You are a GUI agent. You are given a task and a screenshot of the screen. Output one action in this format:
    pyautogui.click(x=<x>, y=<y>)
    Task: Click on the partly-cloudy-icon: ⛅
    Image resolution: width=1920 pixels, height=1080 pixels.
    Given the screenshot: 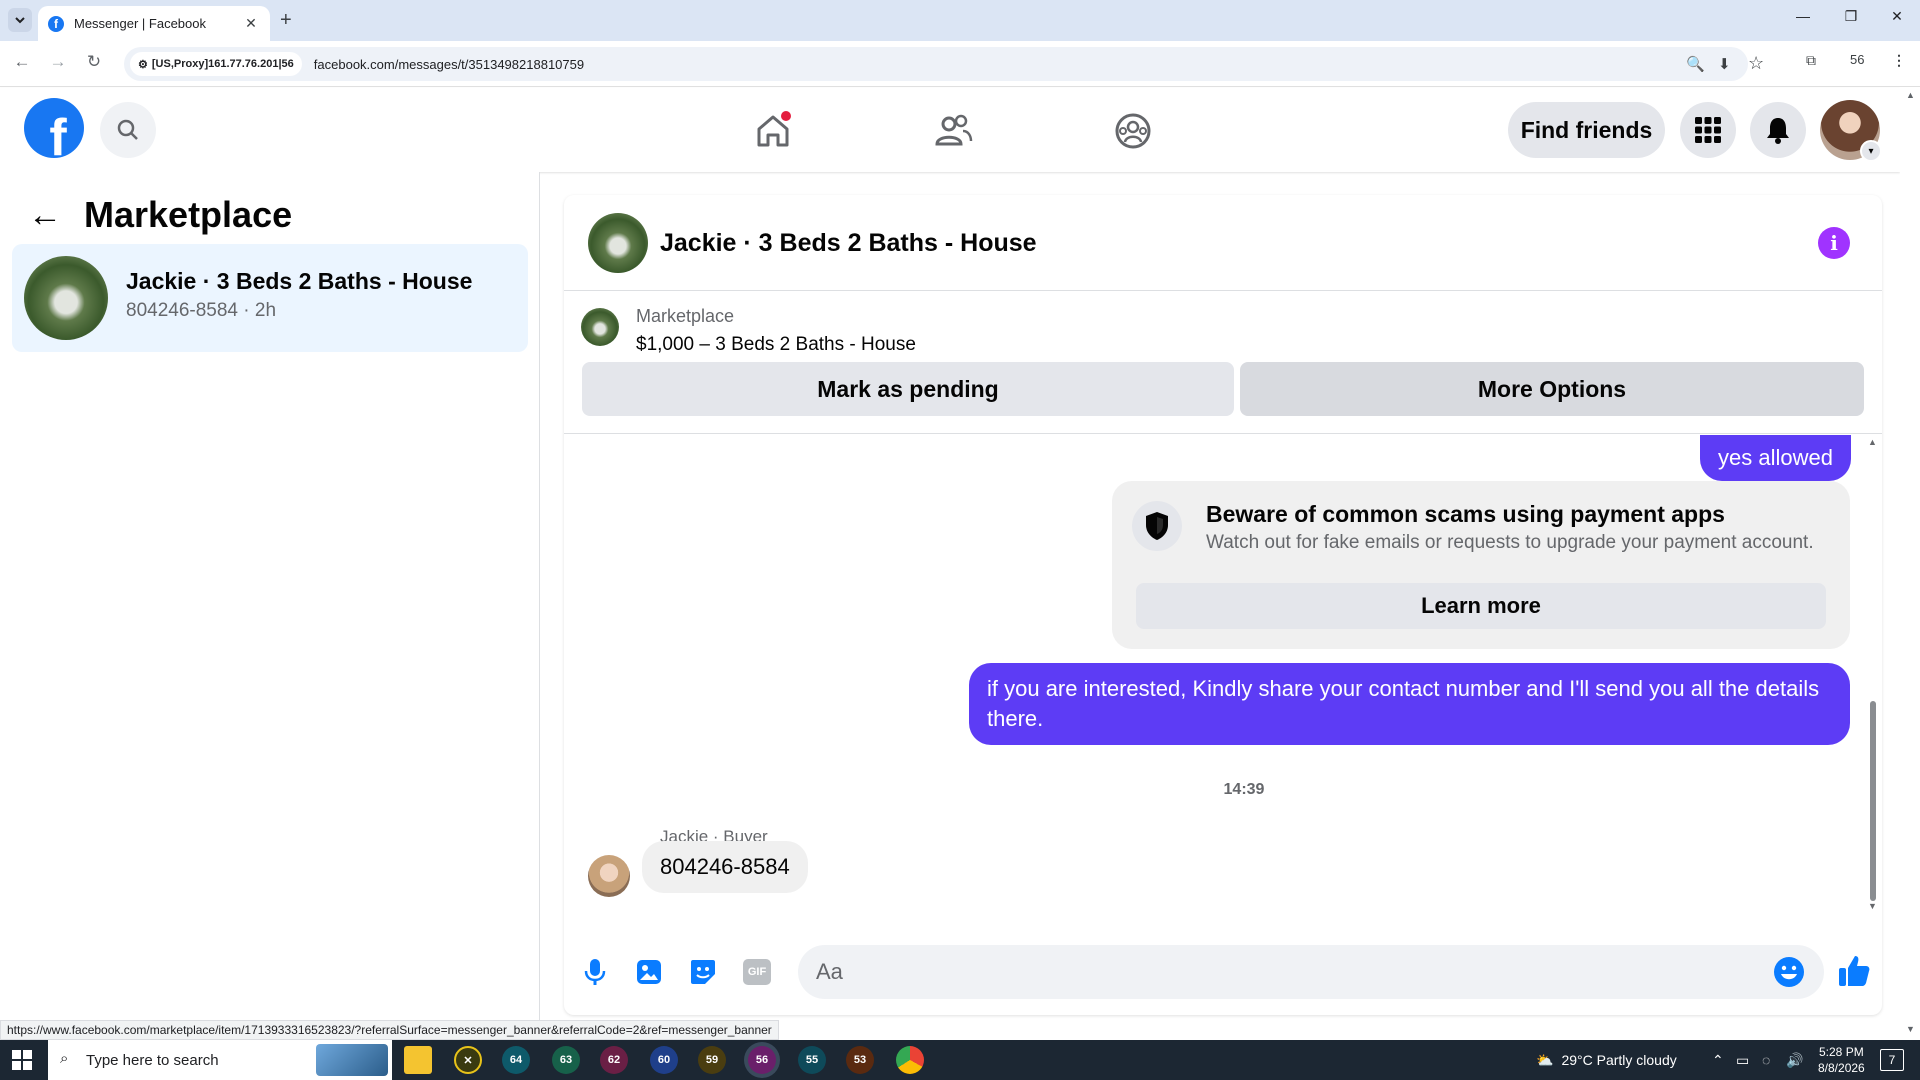 What is the action you would take?
    pyautogui.click(x=1545, y=1059)
    